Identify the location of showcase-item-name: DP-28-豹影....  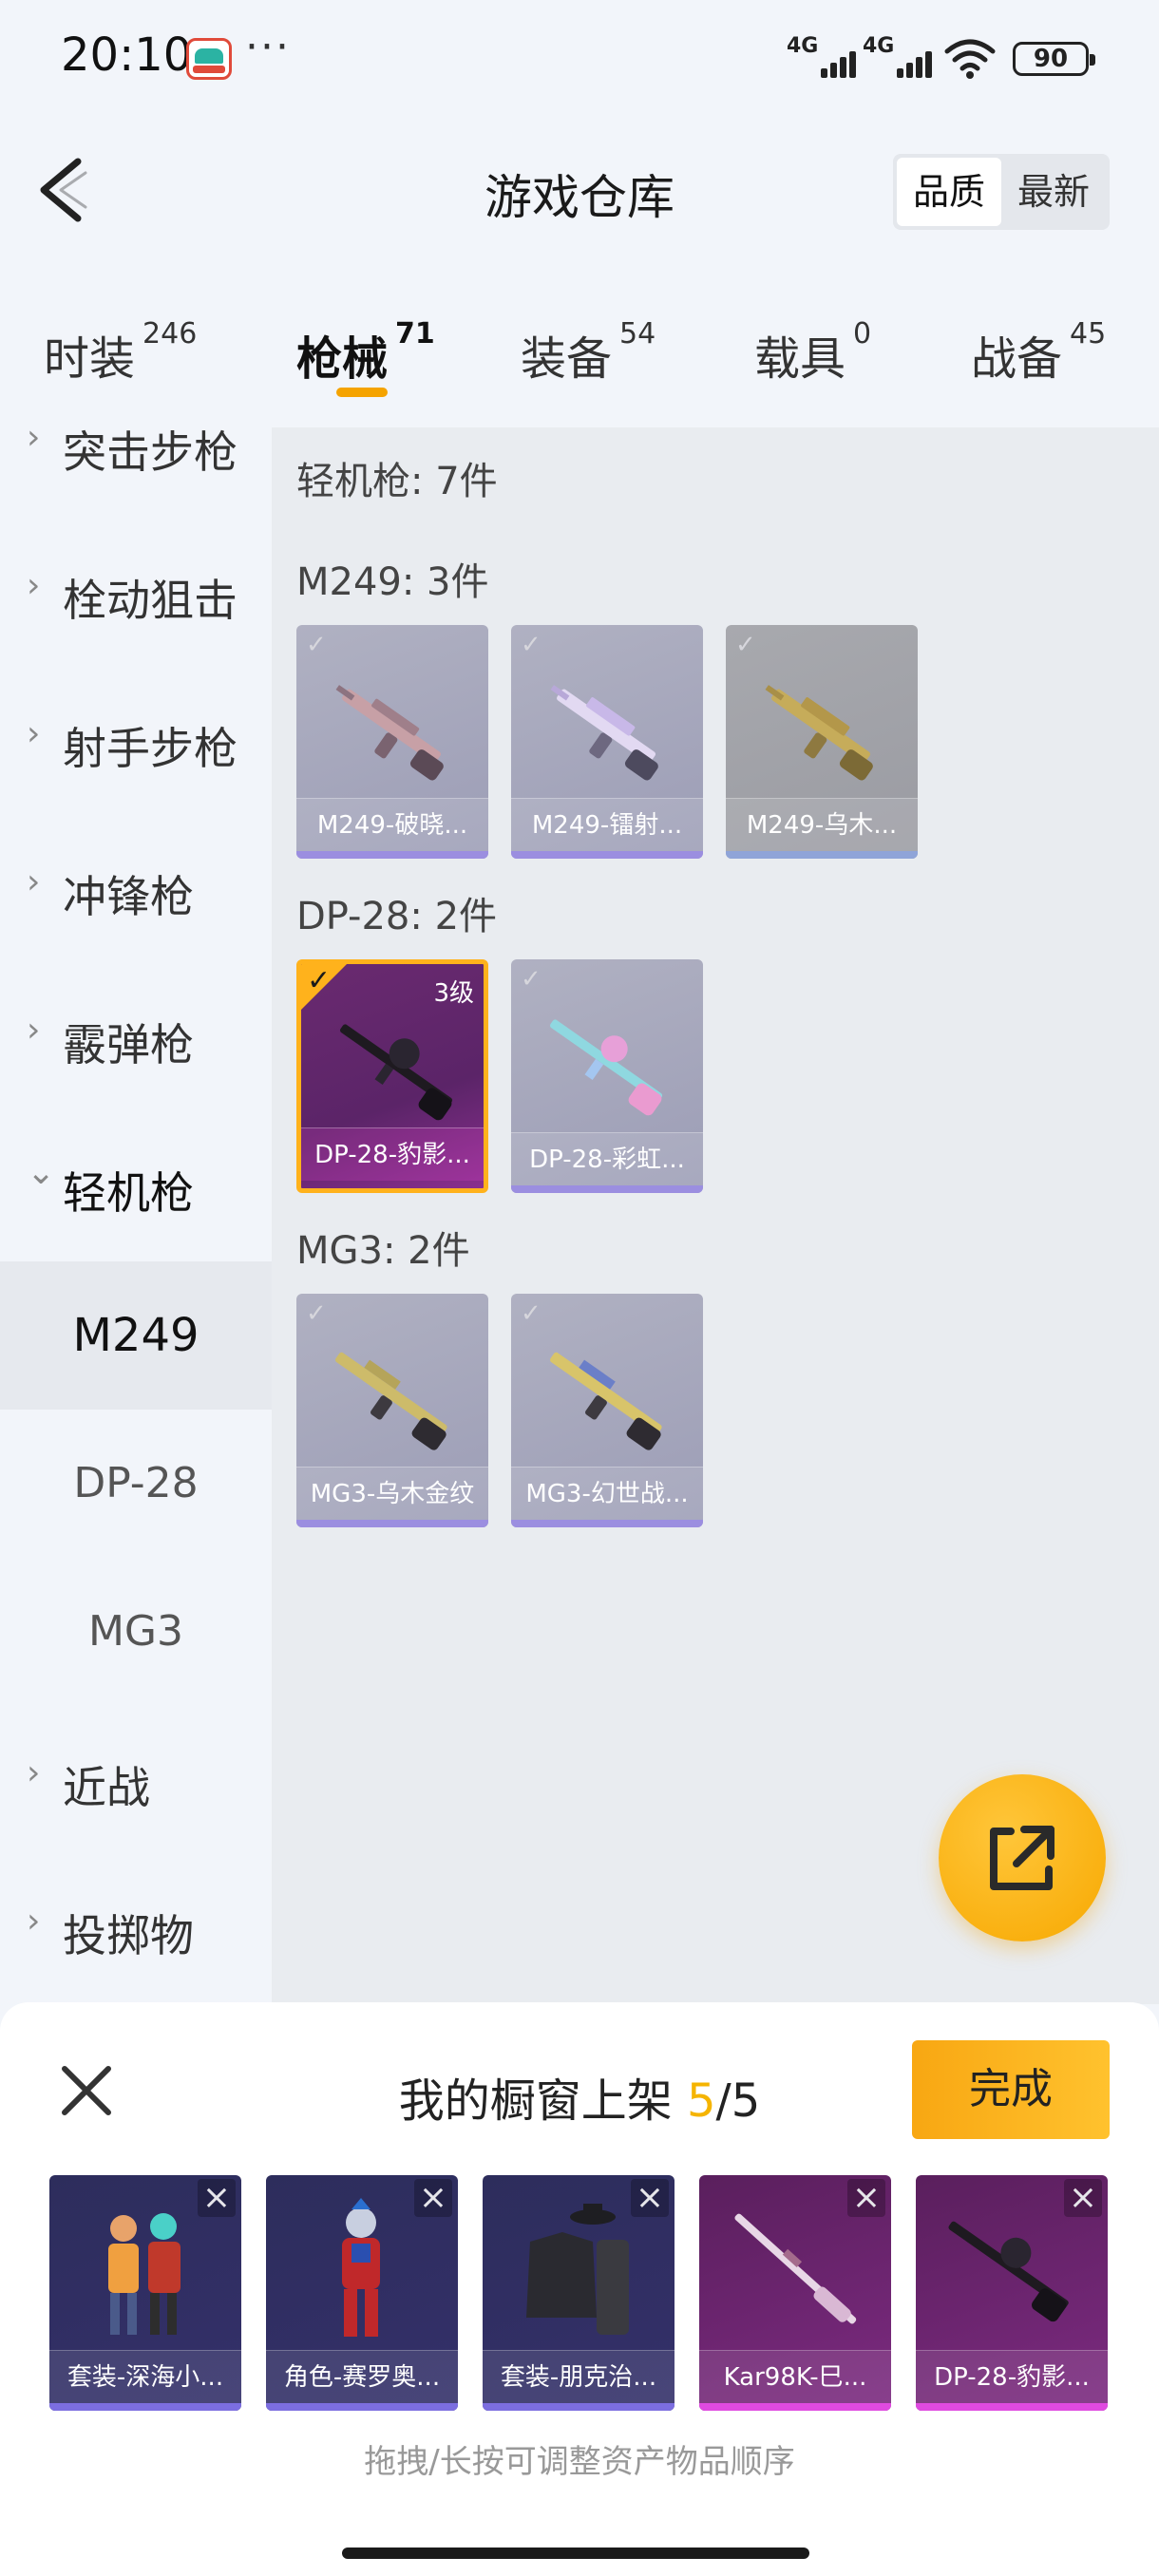
(1012, 2376).